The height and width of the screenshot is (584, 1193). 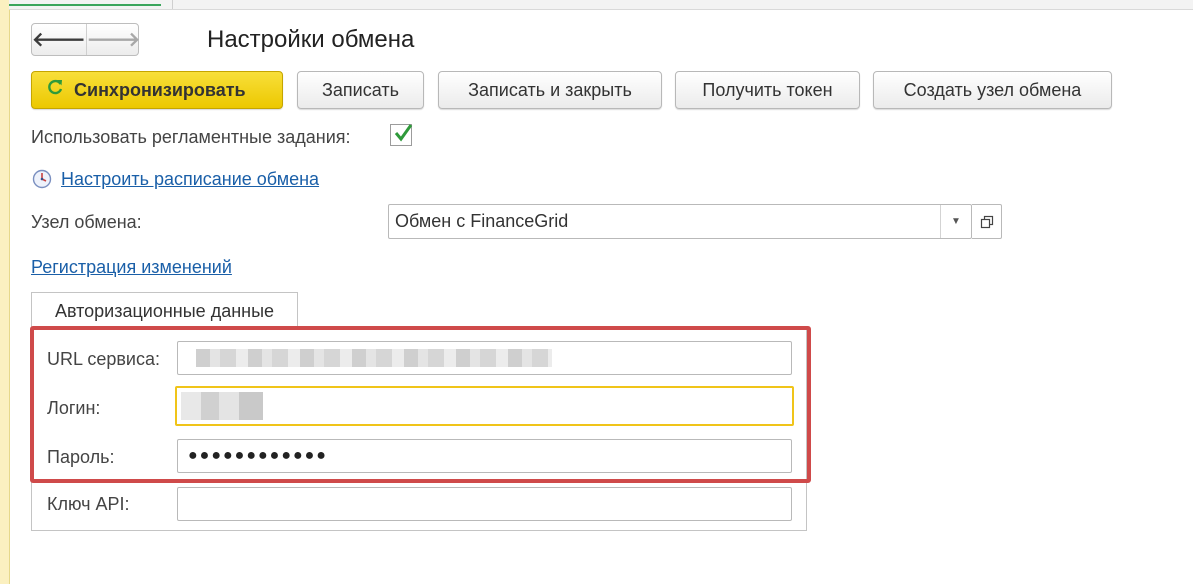 What do you see at coordinates (74, 408) in the screenshot?
I see `login-label: Логин:` at bounding box center [74, 408].